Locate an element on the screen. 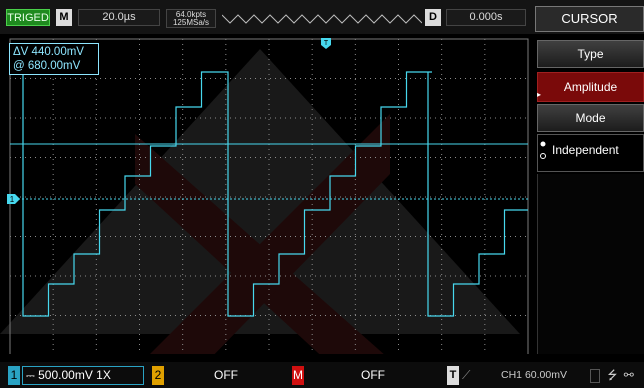 The width and height of the screenshot is (644, 388). ch2-badge: 2 is located at coordinates (158, 375).